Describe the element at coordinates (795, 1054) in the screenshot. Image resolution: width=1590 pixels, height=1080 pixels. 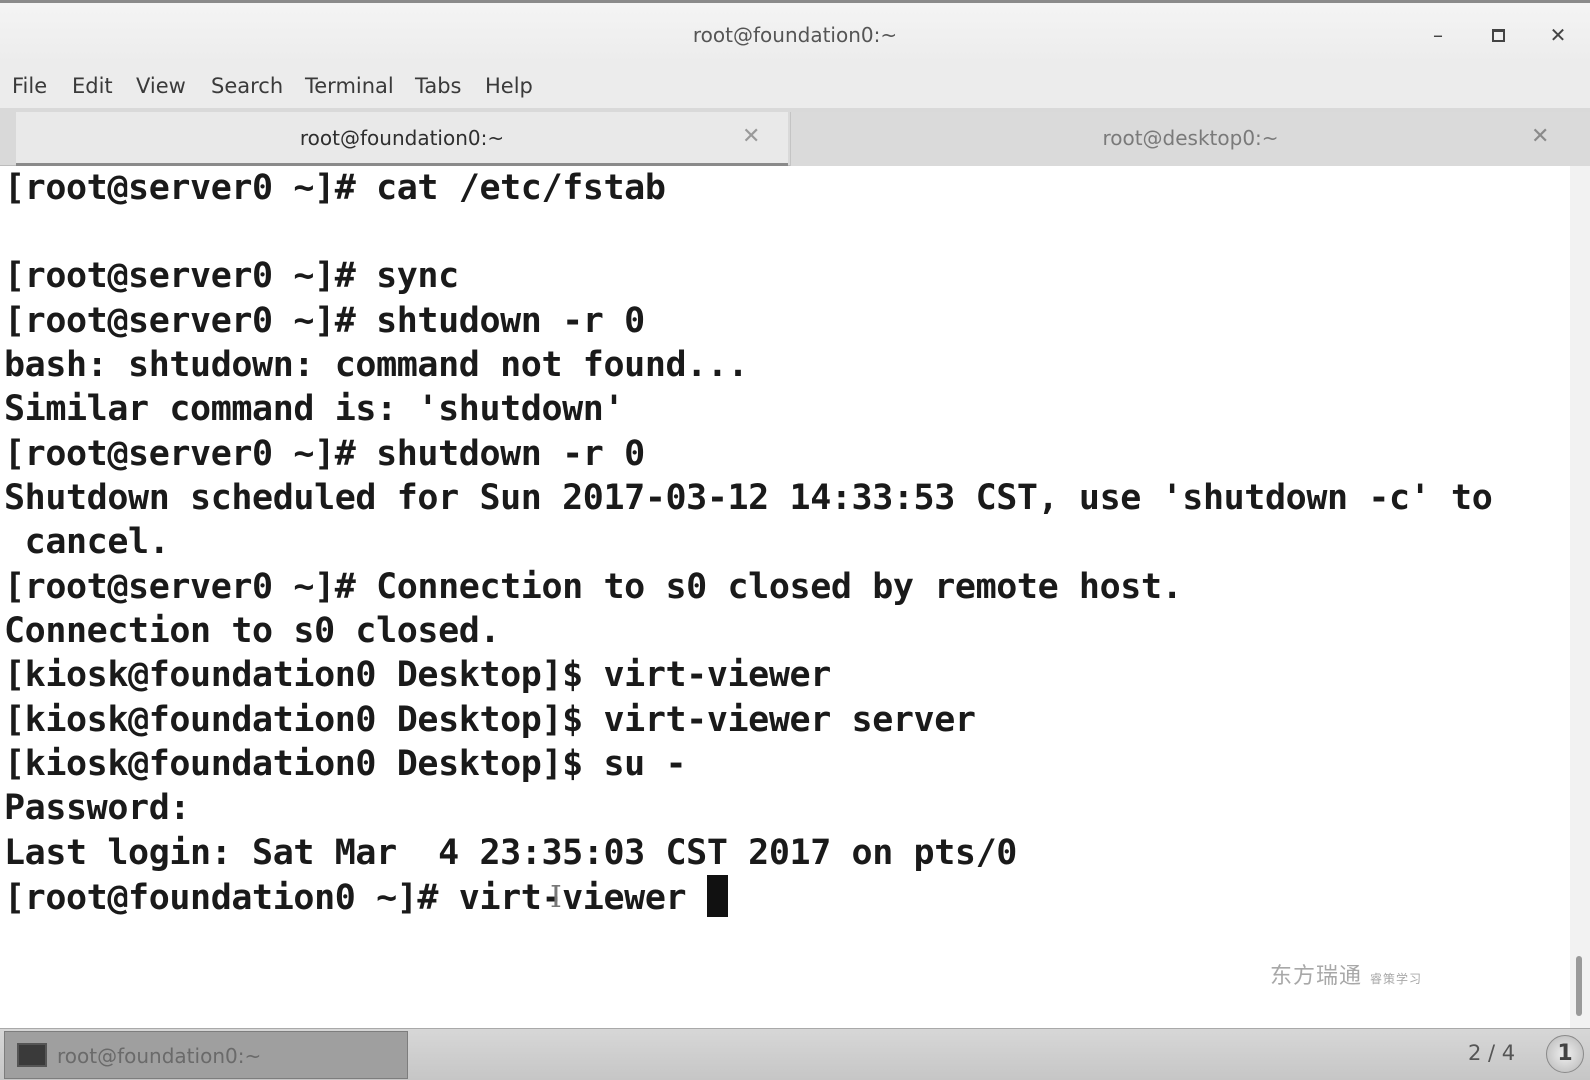
I see `taskbar: root@foundation0:~ 2 / 4 1` at that location.